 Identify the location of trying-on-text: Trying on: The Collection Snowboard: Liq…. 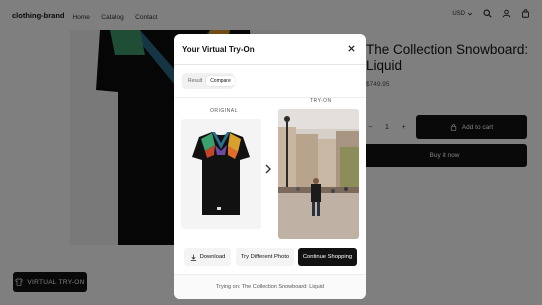
(270, 287).